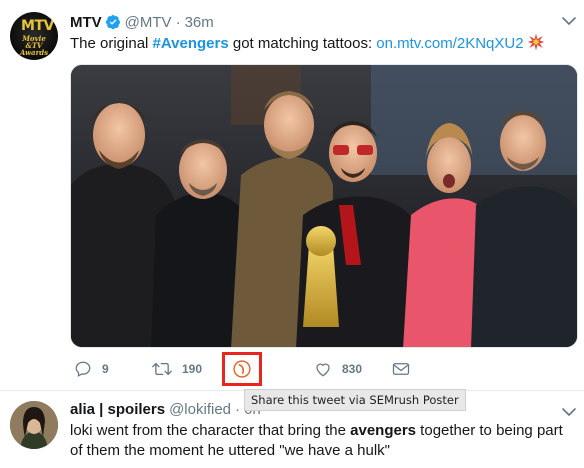  What do you see at coordinates (200, 409) in the screenshot?
I see `author-handle: @lokified` at bounding box center [200, 409].